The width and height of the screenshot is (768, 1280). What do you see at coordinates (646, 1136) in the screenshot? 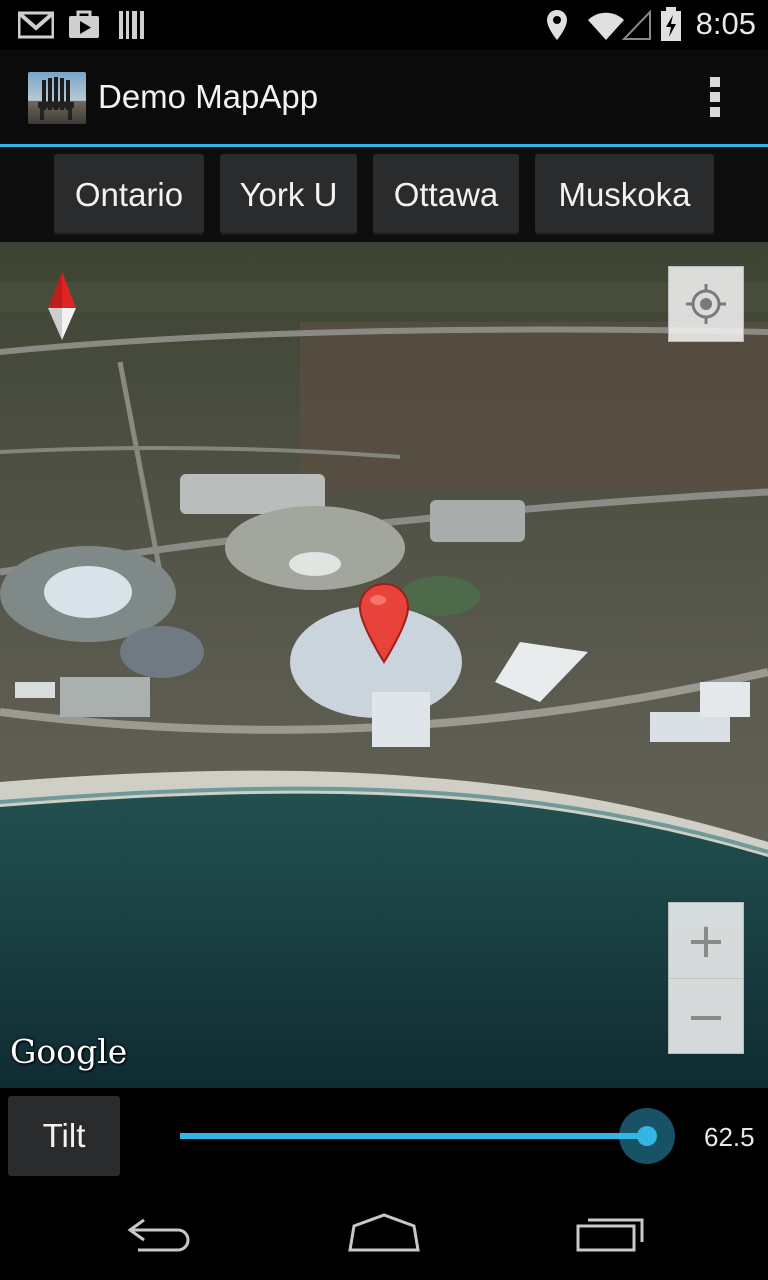
I see `tilt-slider-thumb` at bounding box center [646, 1136].